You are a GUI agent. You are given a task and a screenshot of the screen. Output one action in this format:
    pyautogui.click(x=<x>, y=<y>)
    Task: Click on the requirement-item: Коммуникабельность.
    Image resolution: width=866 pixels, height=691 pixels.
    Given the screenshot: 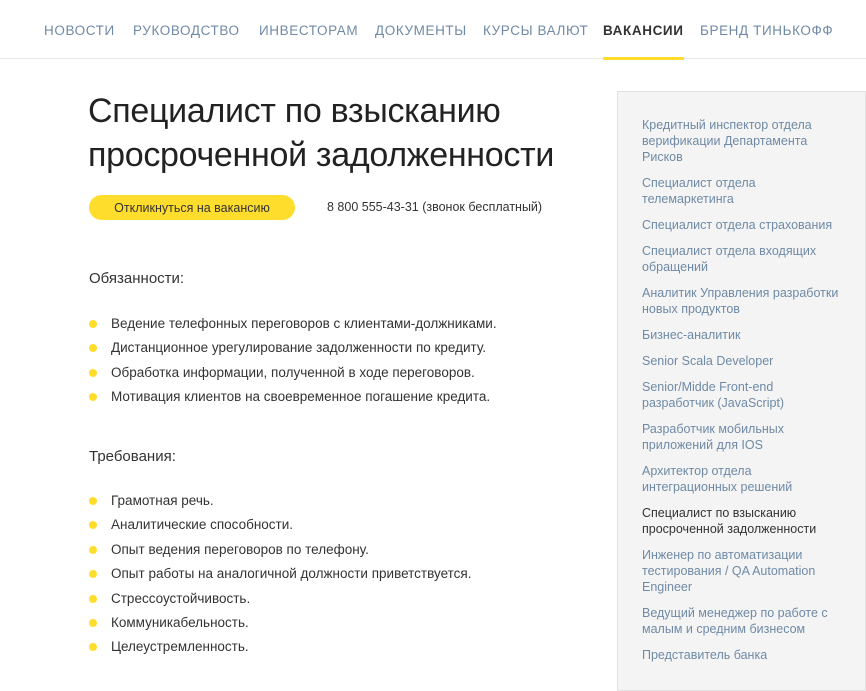 What is the action you would take?
    pyautogui.click(x=280, y=627)
    